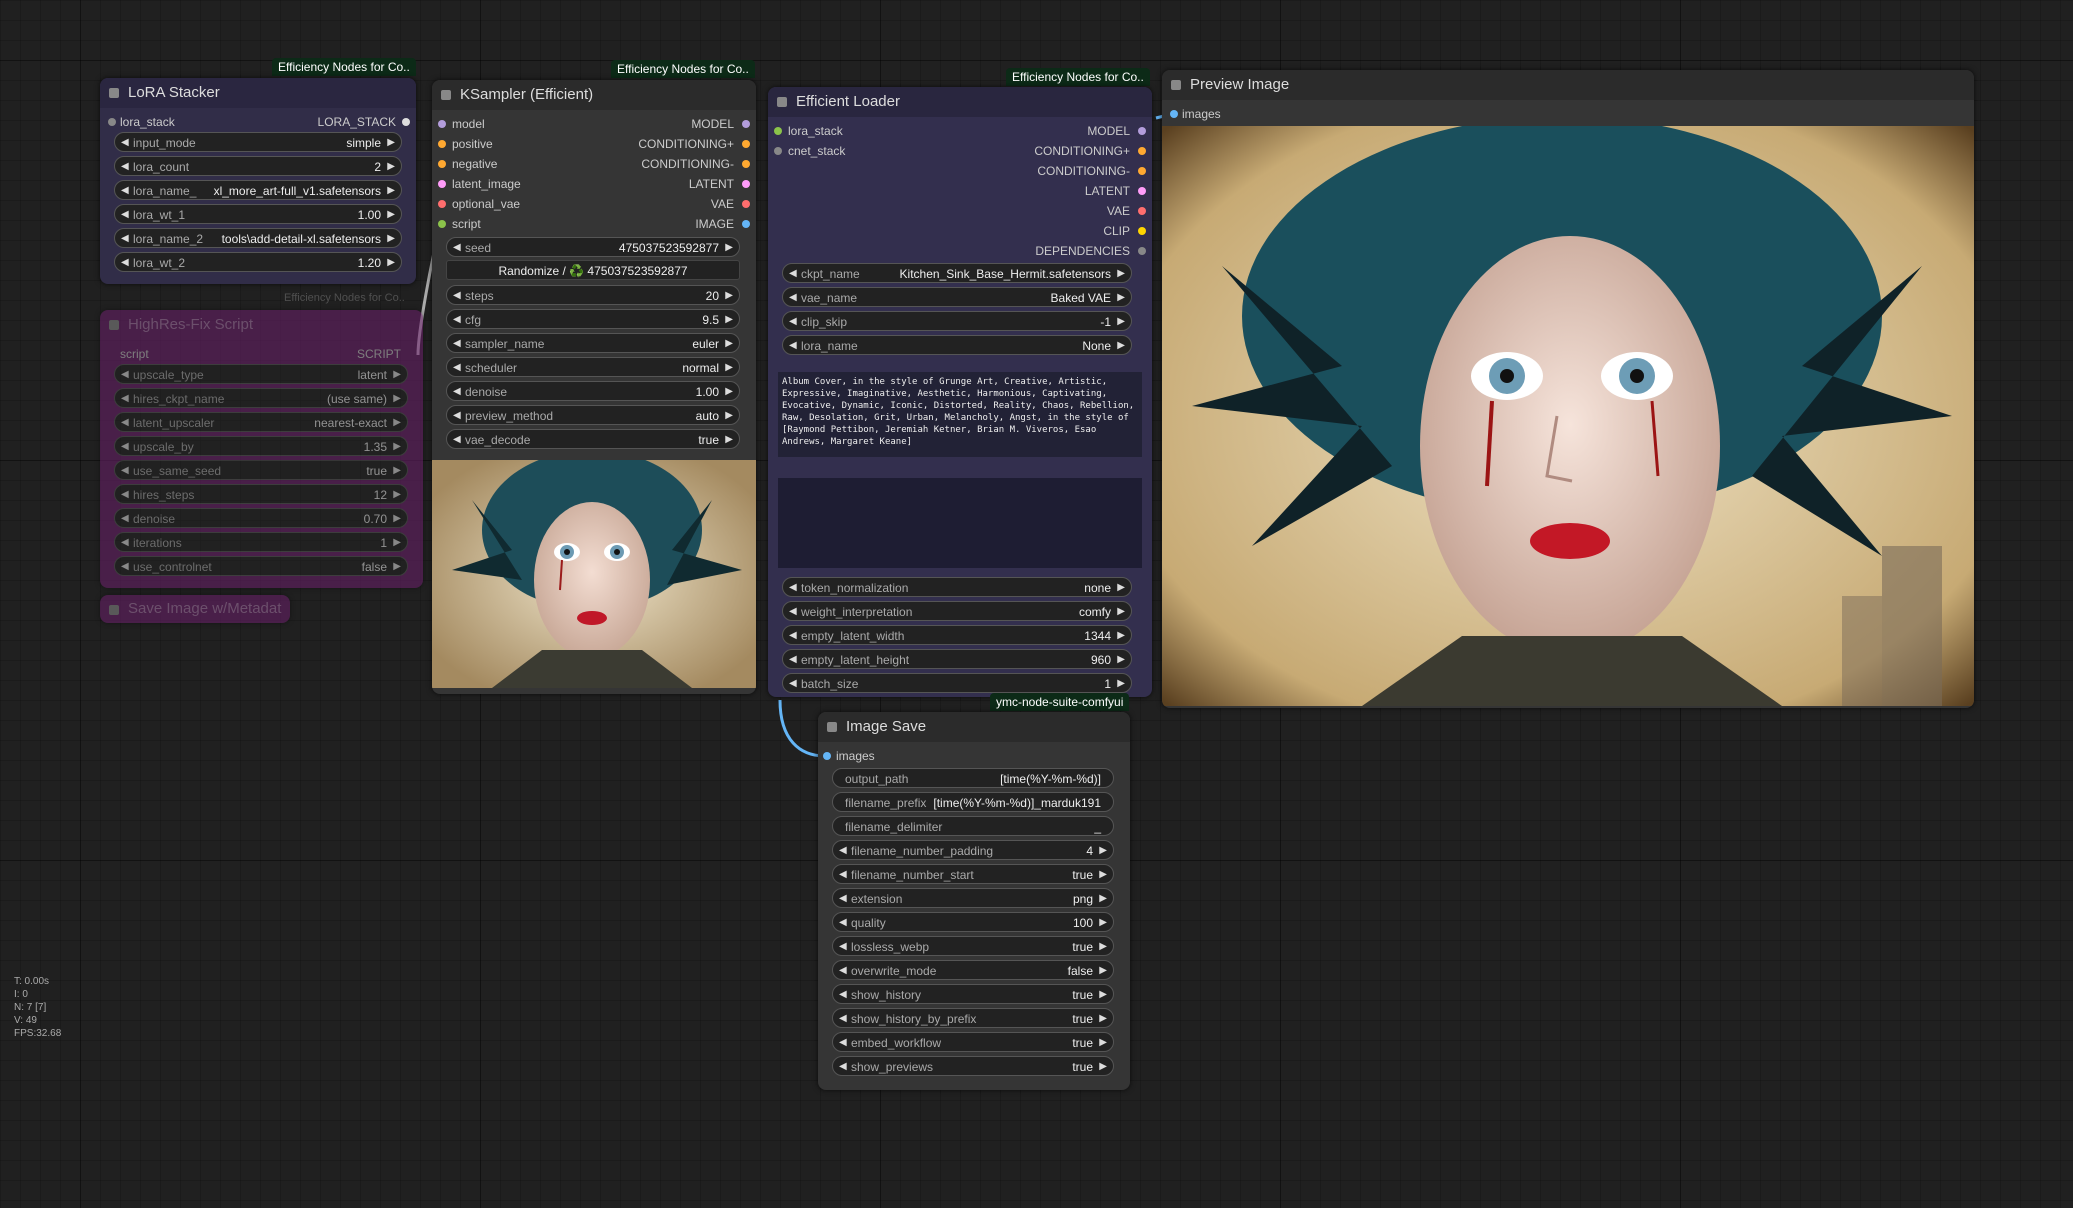  I want to click on widget: output_path [time(%Y-%m-%d)], so click(973, 778).